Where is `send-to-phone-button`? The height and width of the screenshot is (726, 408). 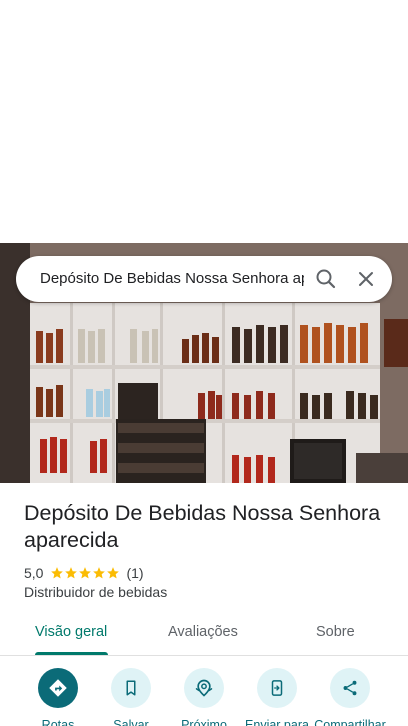
send-to-phone-button is located at coordinates (277, 688).